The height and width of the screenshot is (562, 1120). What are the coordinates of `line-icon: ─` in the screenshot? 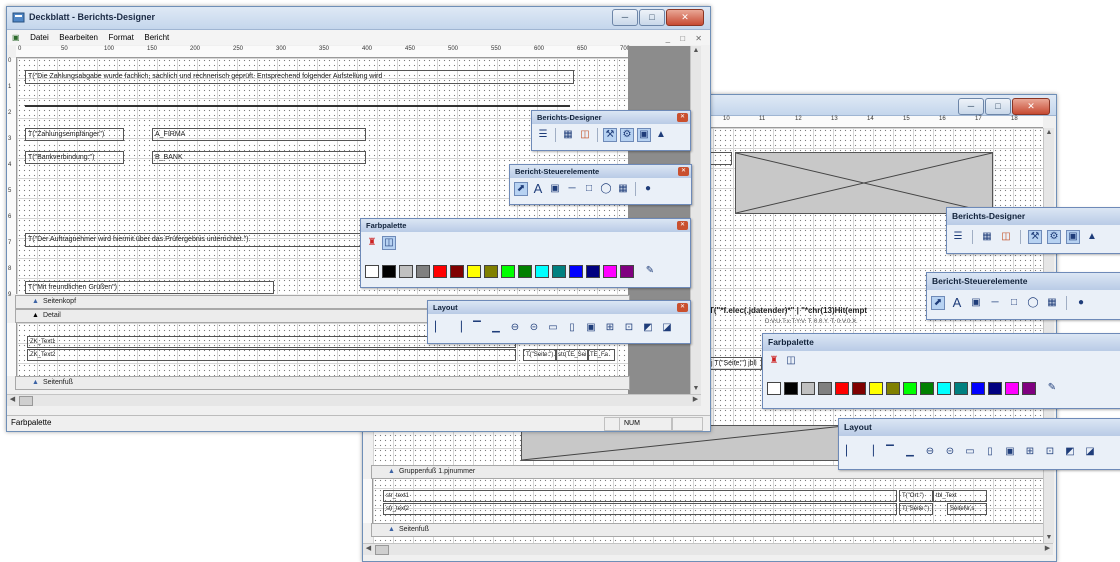 It's located at (995, 303).